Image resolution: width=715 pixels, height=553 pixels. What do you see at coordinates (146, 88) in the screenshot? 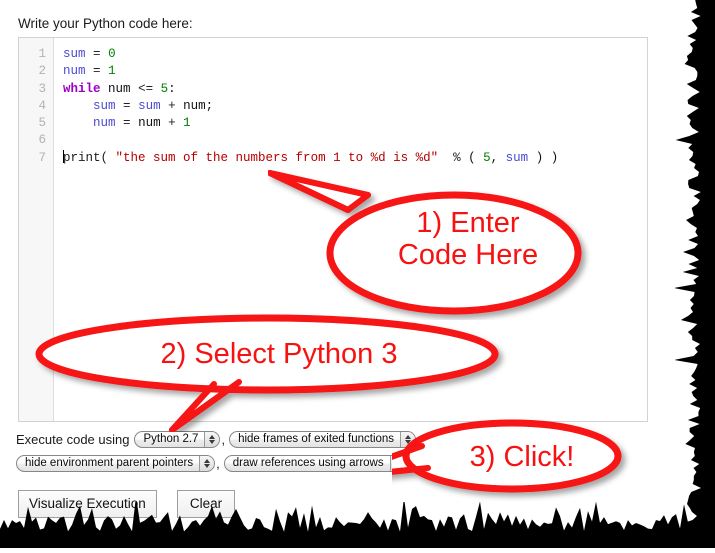
I see `code-token: <=` at bounding box center [146, 88].